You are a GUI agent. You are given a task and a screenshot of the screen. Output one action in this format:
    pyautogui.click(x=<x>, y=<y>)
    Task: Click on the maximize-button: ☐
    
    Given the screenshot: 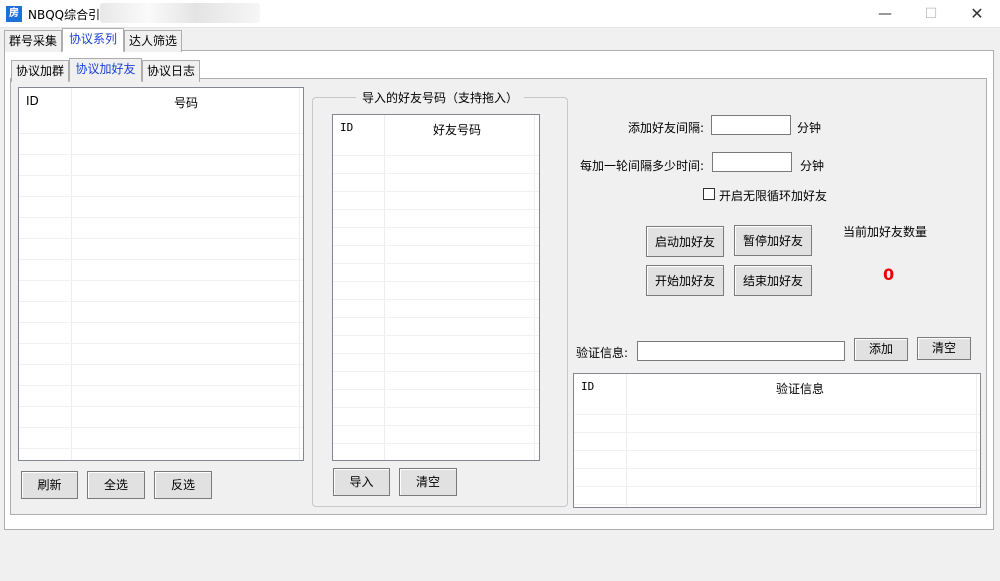 What is the action you would take?
    pyautogui.click(x=931, y=14)
    